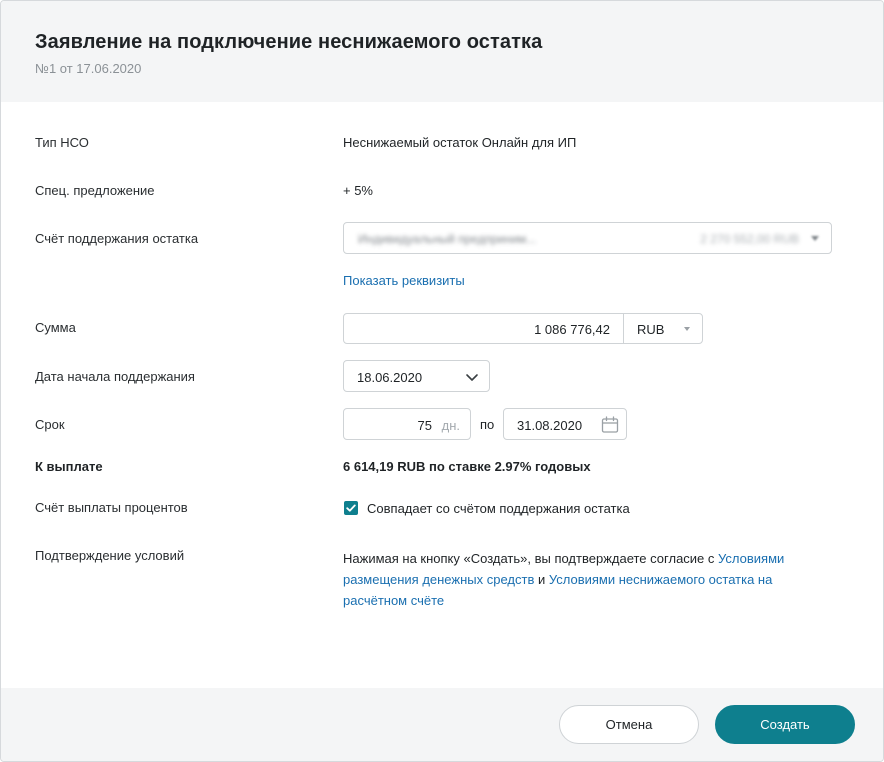 This screenshot has height=762, width=884. What do you see at coordinates (62, 142) in the screenshot?
I see `nso-type-label: Тип НСО` at bounding box center [62, 142].